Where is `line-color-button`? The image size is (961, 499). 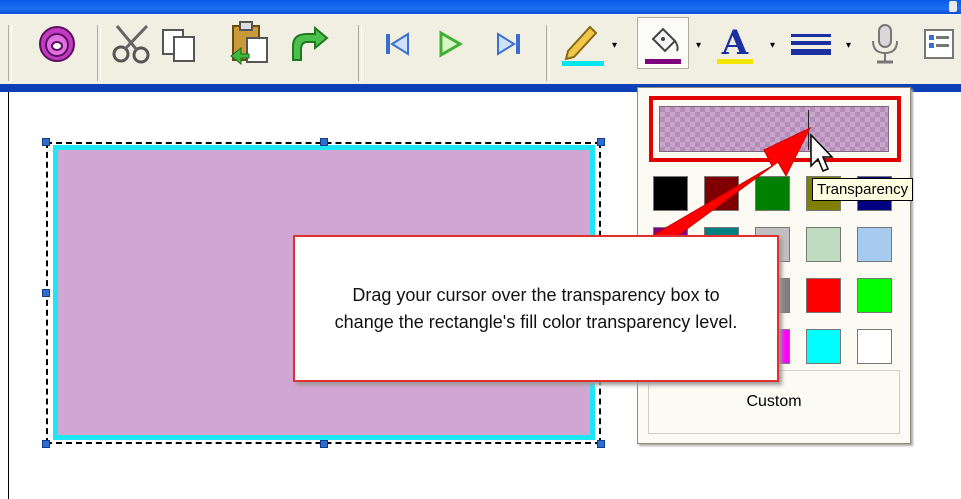
line-color-button is located at coordinates (583, 44).